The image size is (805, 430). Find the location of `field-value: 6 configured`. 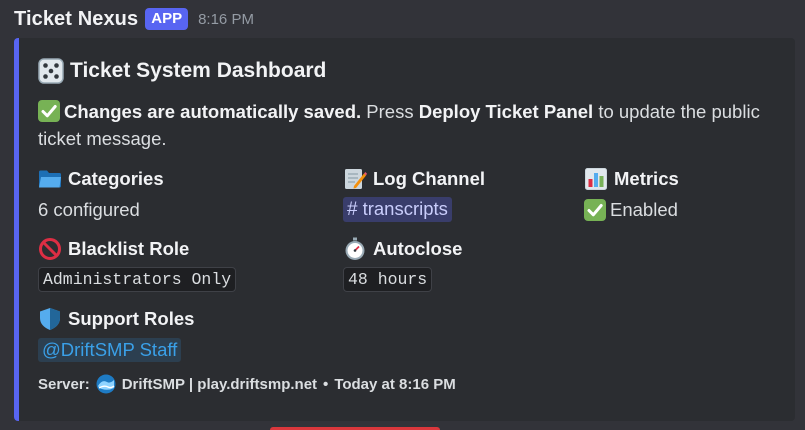

field-value: 6 configured is located at coordinates (89, 209).